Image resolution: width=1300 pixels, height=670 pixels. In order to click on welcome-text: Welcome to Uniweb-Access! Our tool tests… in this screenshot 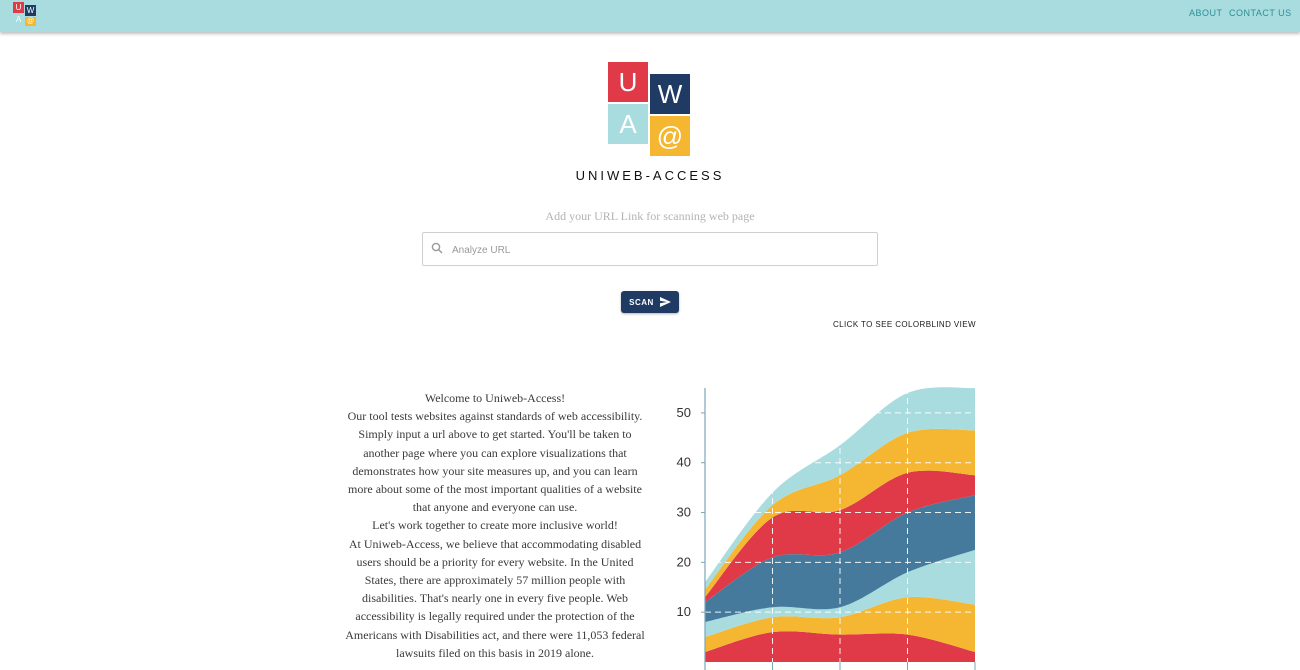, I will do `click(495, 525)`.